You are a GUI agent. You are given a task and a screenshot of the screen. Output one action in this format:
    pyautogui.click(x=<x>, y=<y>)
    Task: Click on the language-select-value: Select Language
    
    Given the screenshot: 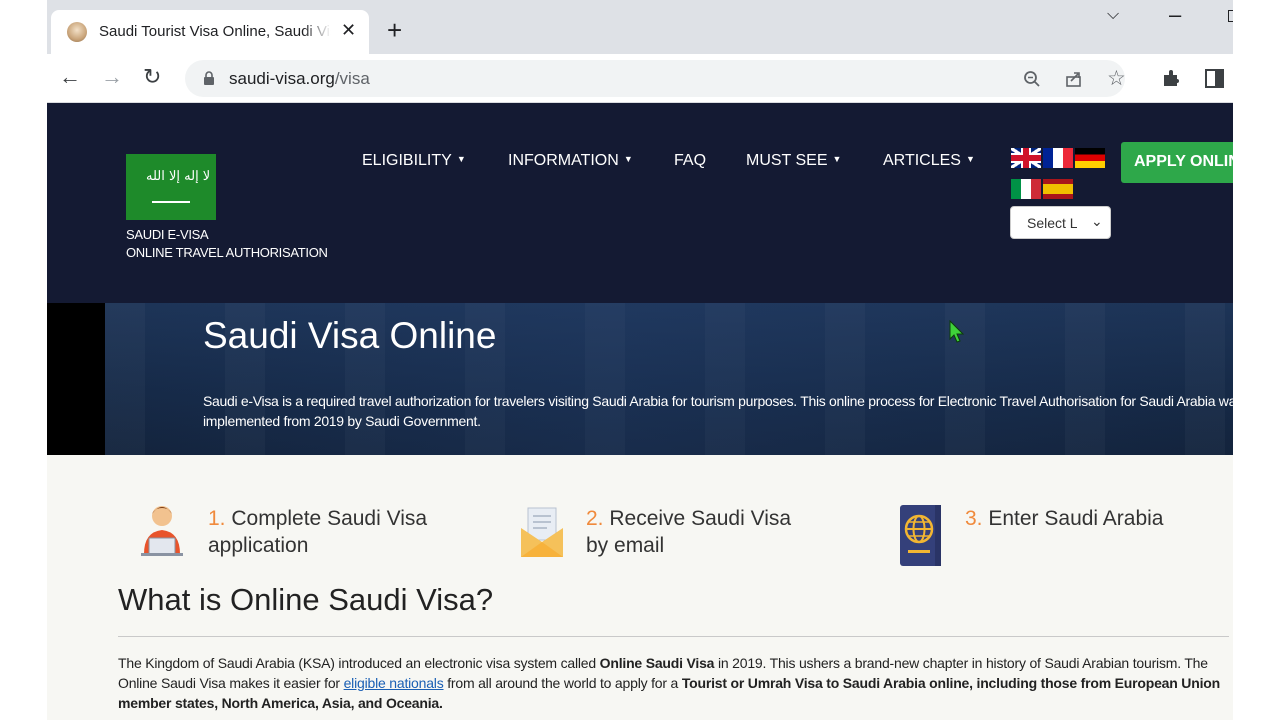 What is the action you would take?
    pyautogui.click(x=1052, y=223)
    